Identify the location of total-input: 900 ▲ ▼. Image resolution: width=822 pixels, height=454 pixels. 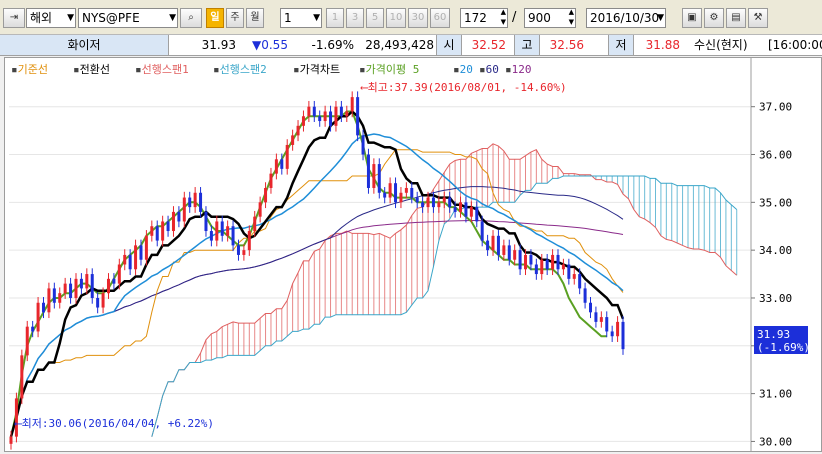
(550, 18).